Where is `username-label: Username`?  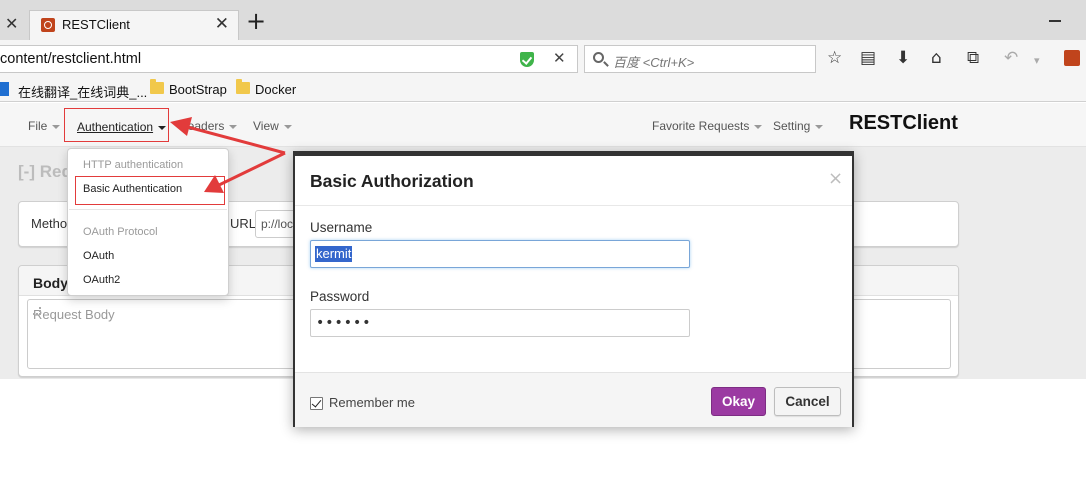
username-label: Username is located at coordinates (341, 227).